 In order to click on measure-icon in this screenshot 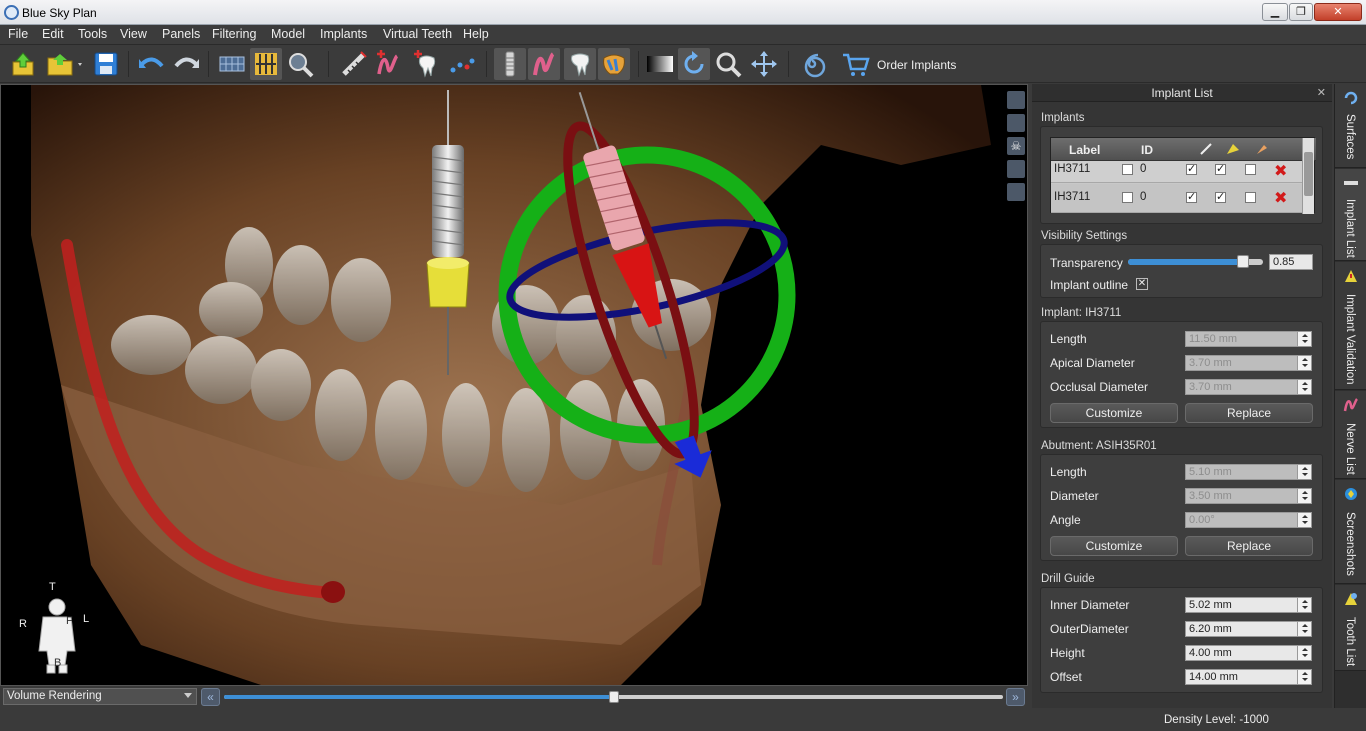, I will do `click(354, 64)`.